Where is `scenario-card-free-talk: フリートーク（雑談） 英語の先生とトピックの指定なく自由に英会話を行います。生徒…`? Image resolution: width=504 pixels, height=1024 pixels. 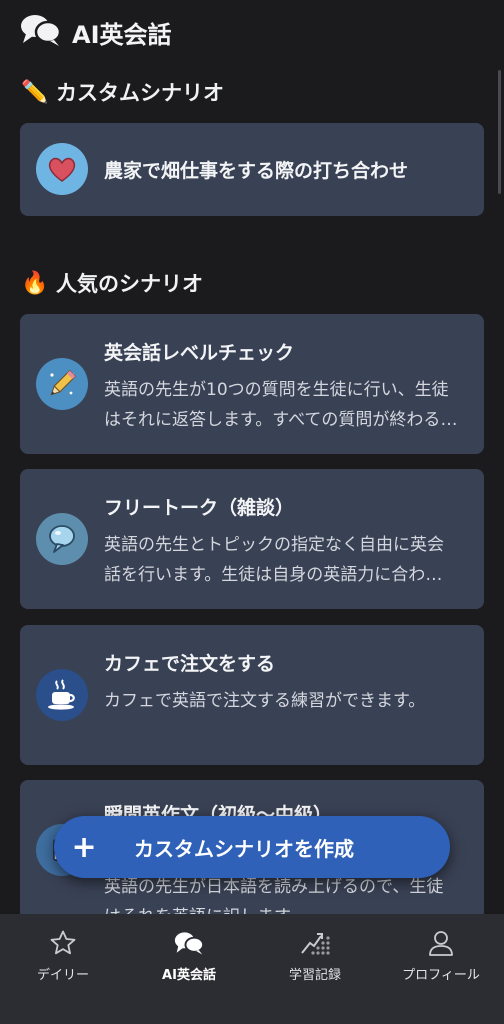 scenario-card-free-talk: フリートーク（雑談） 英語の先生とトピックの指定なく自由に英会話を行います。生徒… is located at coordinates (252, 539).